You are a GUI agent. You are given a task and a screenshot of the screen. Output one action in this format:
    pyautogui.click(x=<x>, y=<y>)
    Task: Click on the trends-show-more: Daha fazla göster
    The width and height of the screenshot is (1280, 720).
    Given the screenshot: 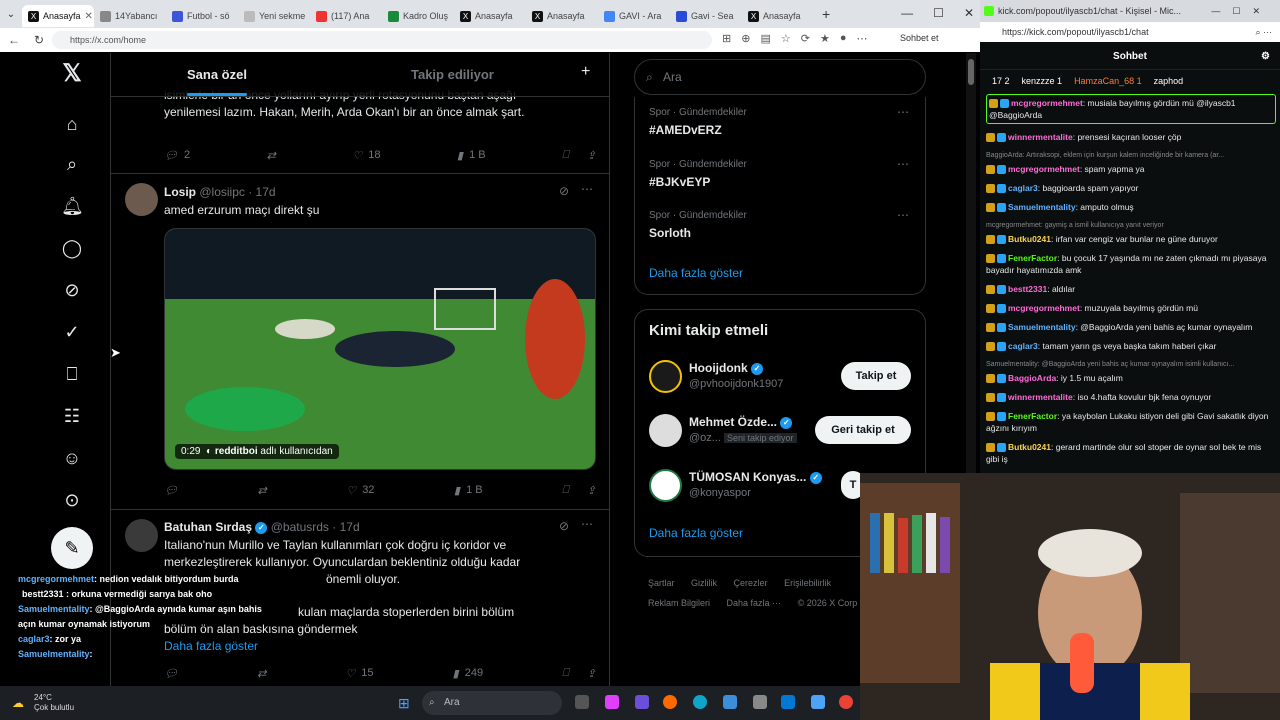 What is the action you would take?
    pyautogui.click(x=696, y=273)
    